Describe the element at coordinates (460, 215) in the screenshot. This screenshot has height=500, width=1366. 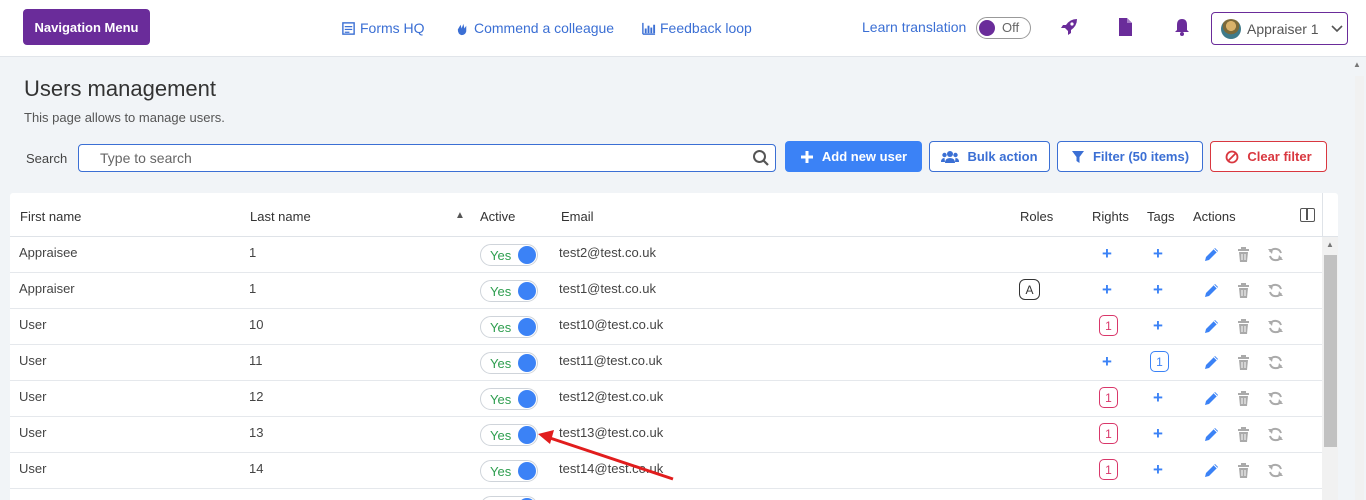
I see `sort-ascending-icon: ▲` at that location.